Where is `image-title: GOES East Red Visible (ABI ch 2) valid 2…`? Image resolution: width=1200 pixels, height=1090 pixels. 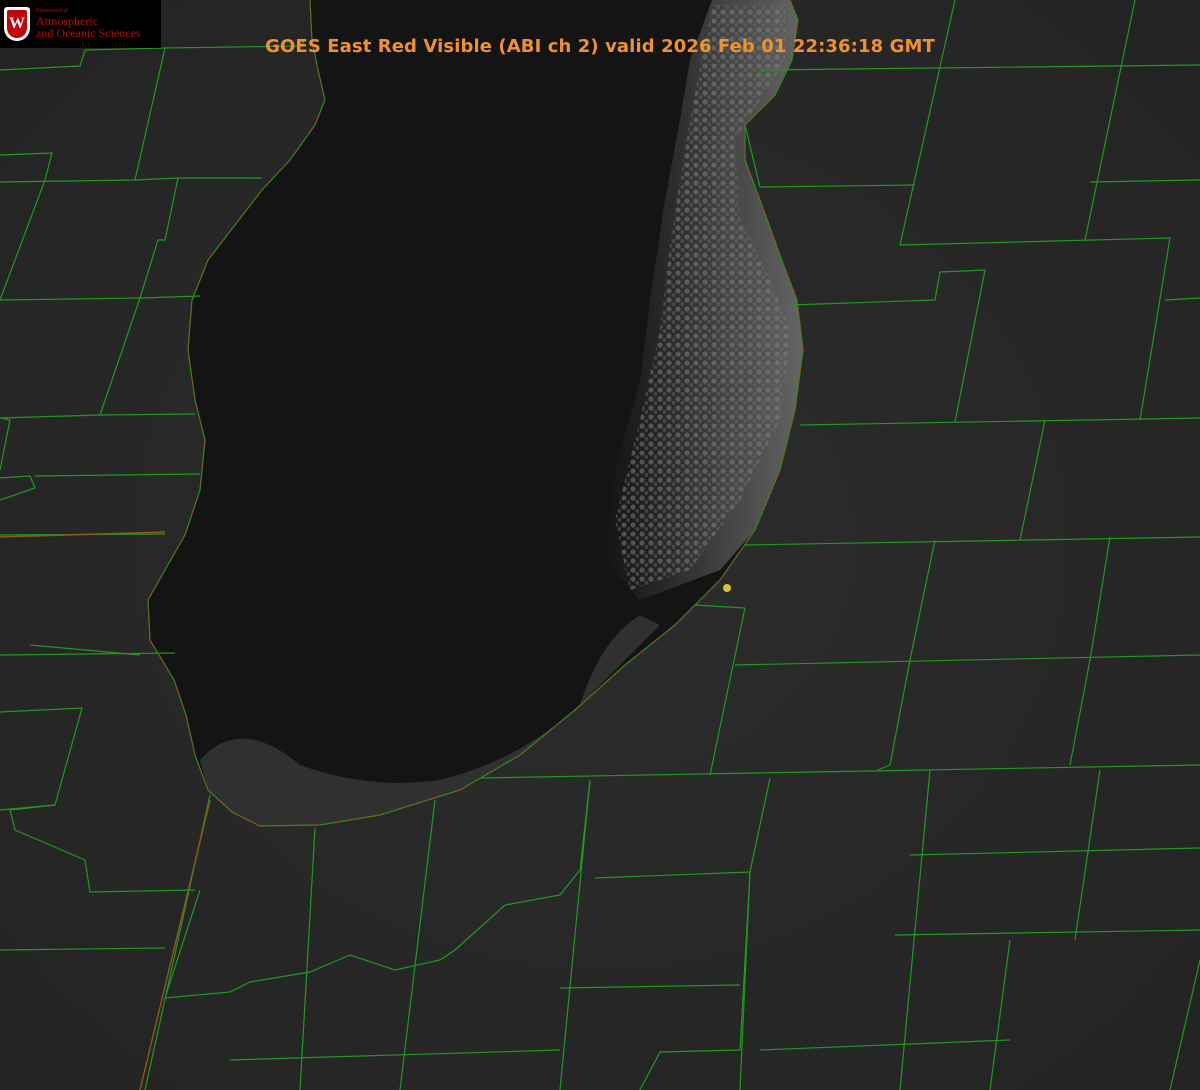
image-title: GOES East Red Visible (ABI ch 2) valid 2… is located at coordinates (600, 46).